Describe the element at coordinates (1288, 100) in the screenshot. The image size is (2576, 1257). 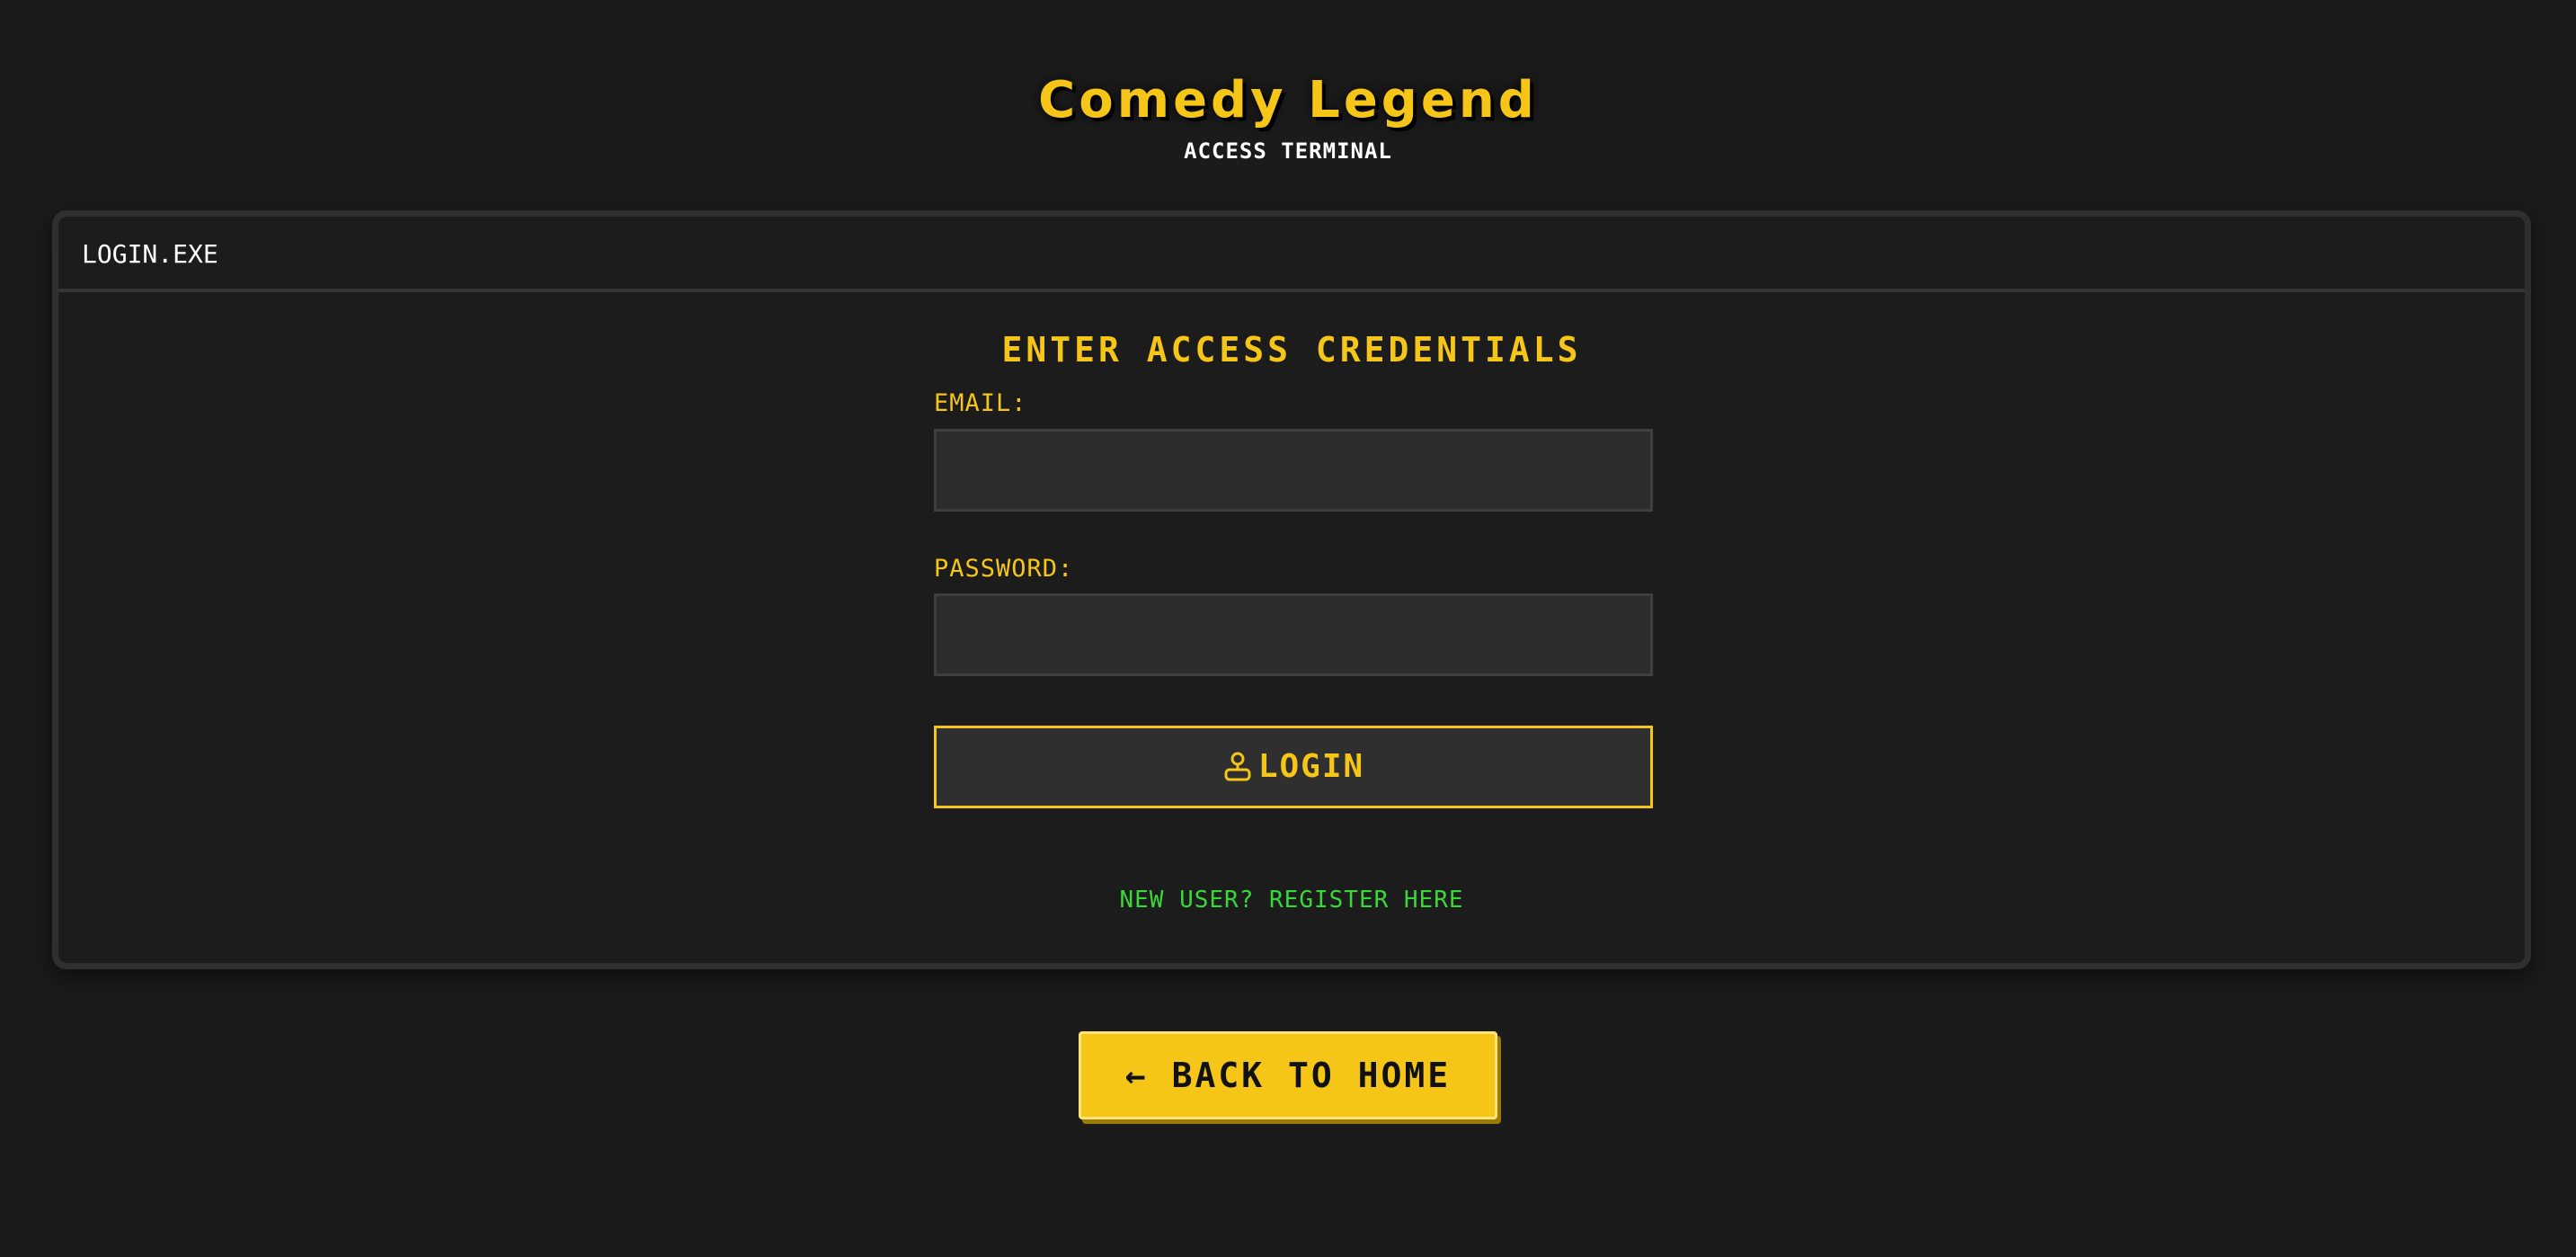
I see `app-title: Comedy Legend` at that location.